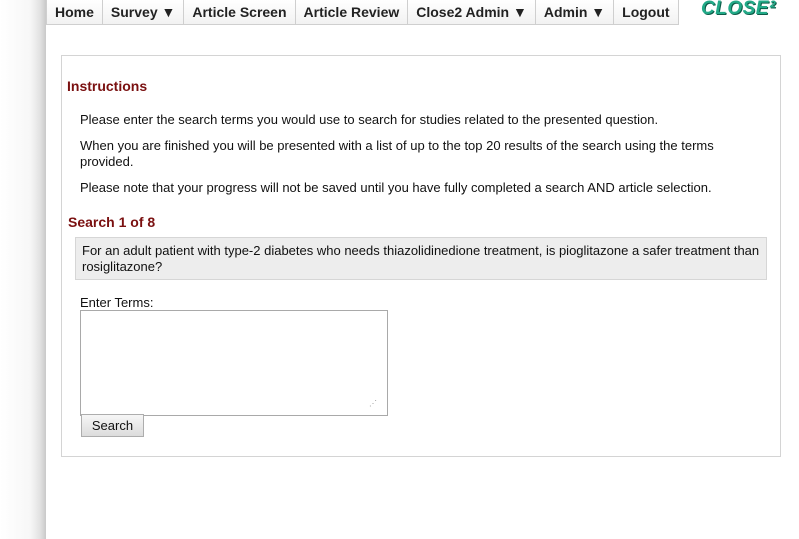 This screenshot has height=539, width=799. What do you see at coordinates (234, 363) in the screenshot?
I see `search-terms-textarea` at bounding box center [234, 363].